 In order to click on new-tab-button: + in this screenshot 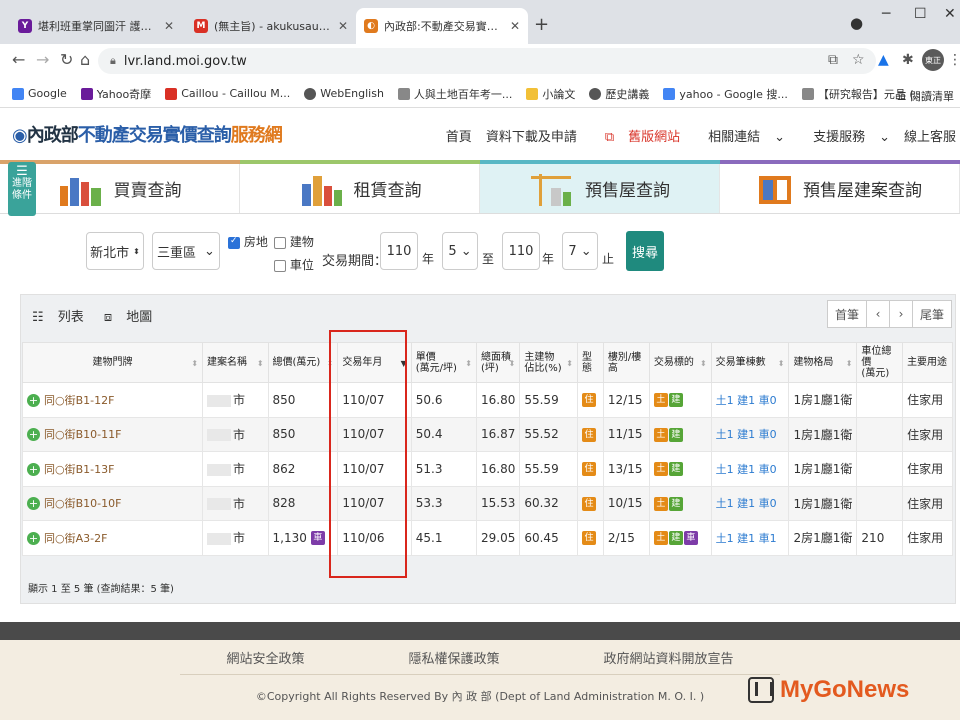, I will do `click(541, 24)`.